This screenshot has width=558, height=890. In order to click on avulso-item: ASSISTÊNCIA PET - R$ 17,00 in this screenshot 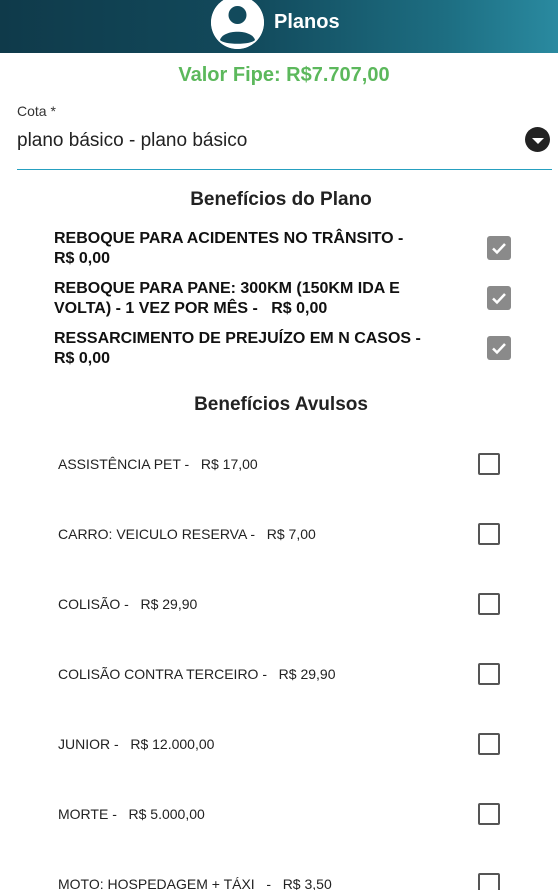, I will do `click(288, 466)`.